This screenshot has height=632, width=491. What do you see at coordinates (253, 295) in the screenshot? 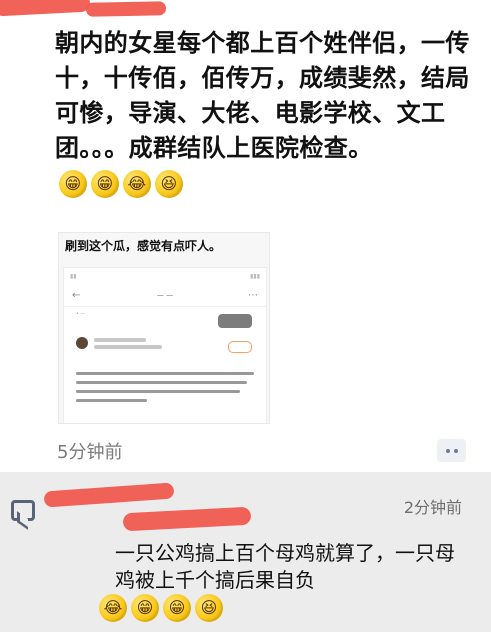
I see `more-icon: ⋯` at bounding box center [253, 295].